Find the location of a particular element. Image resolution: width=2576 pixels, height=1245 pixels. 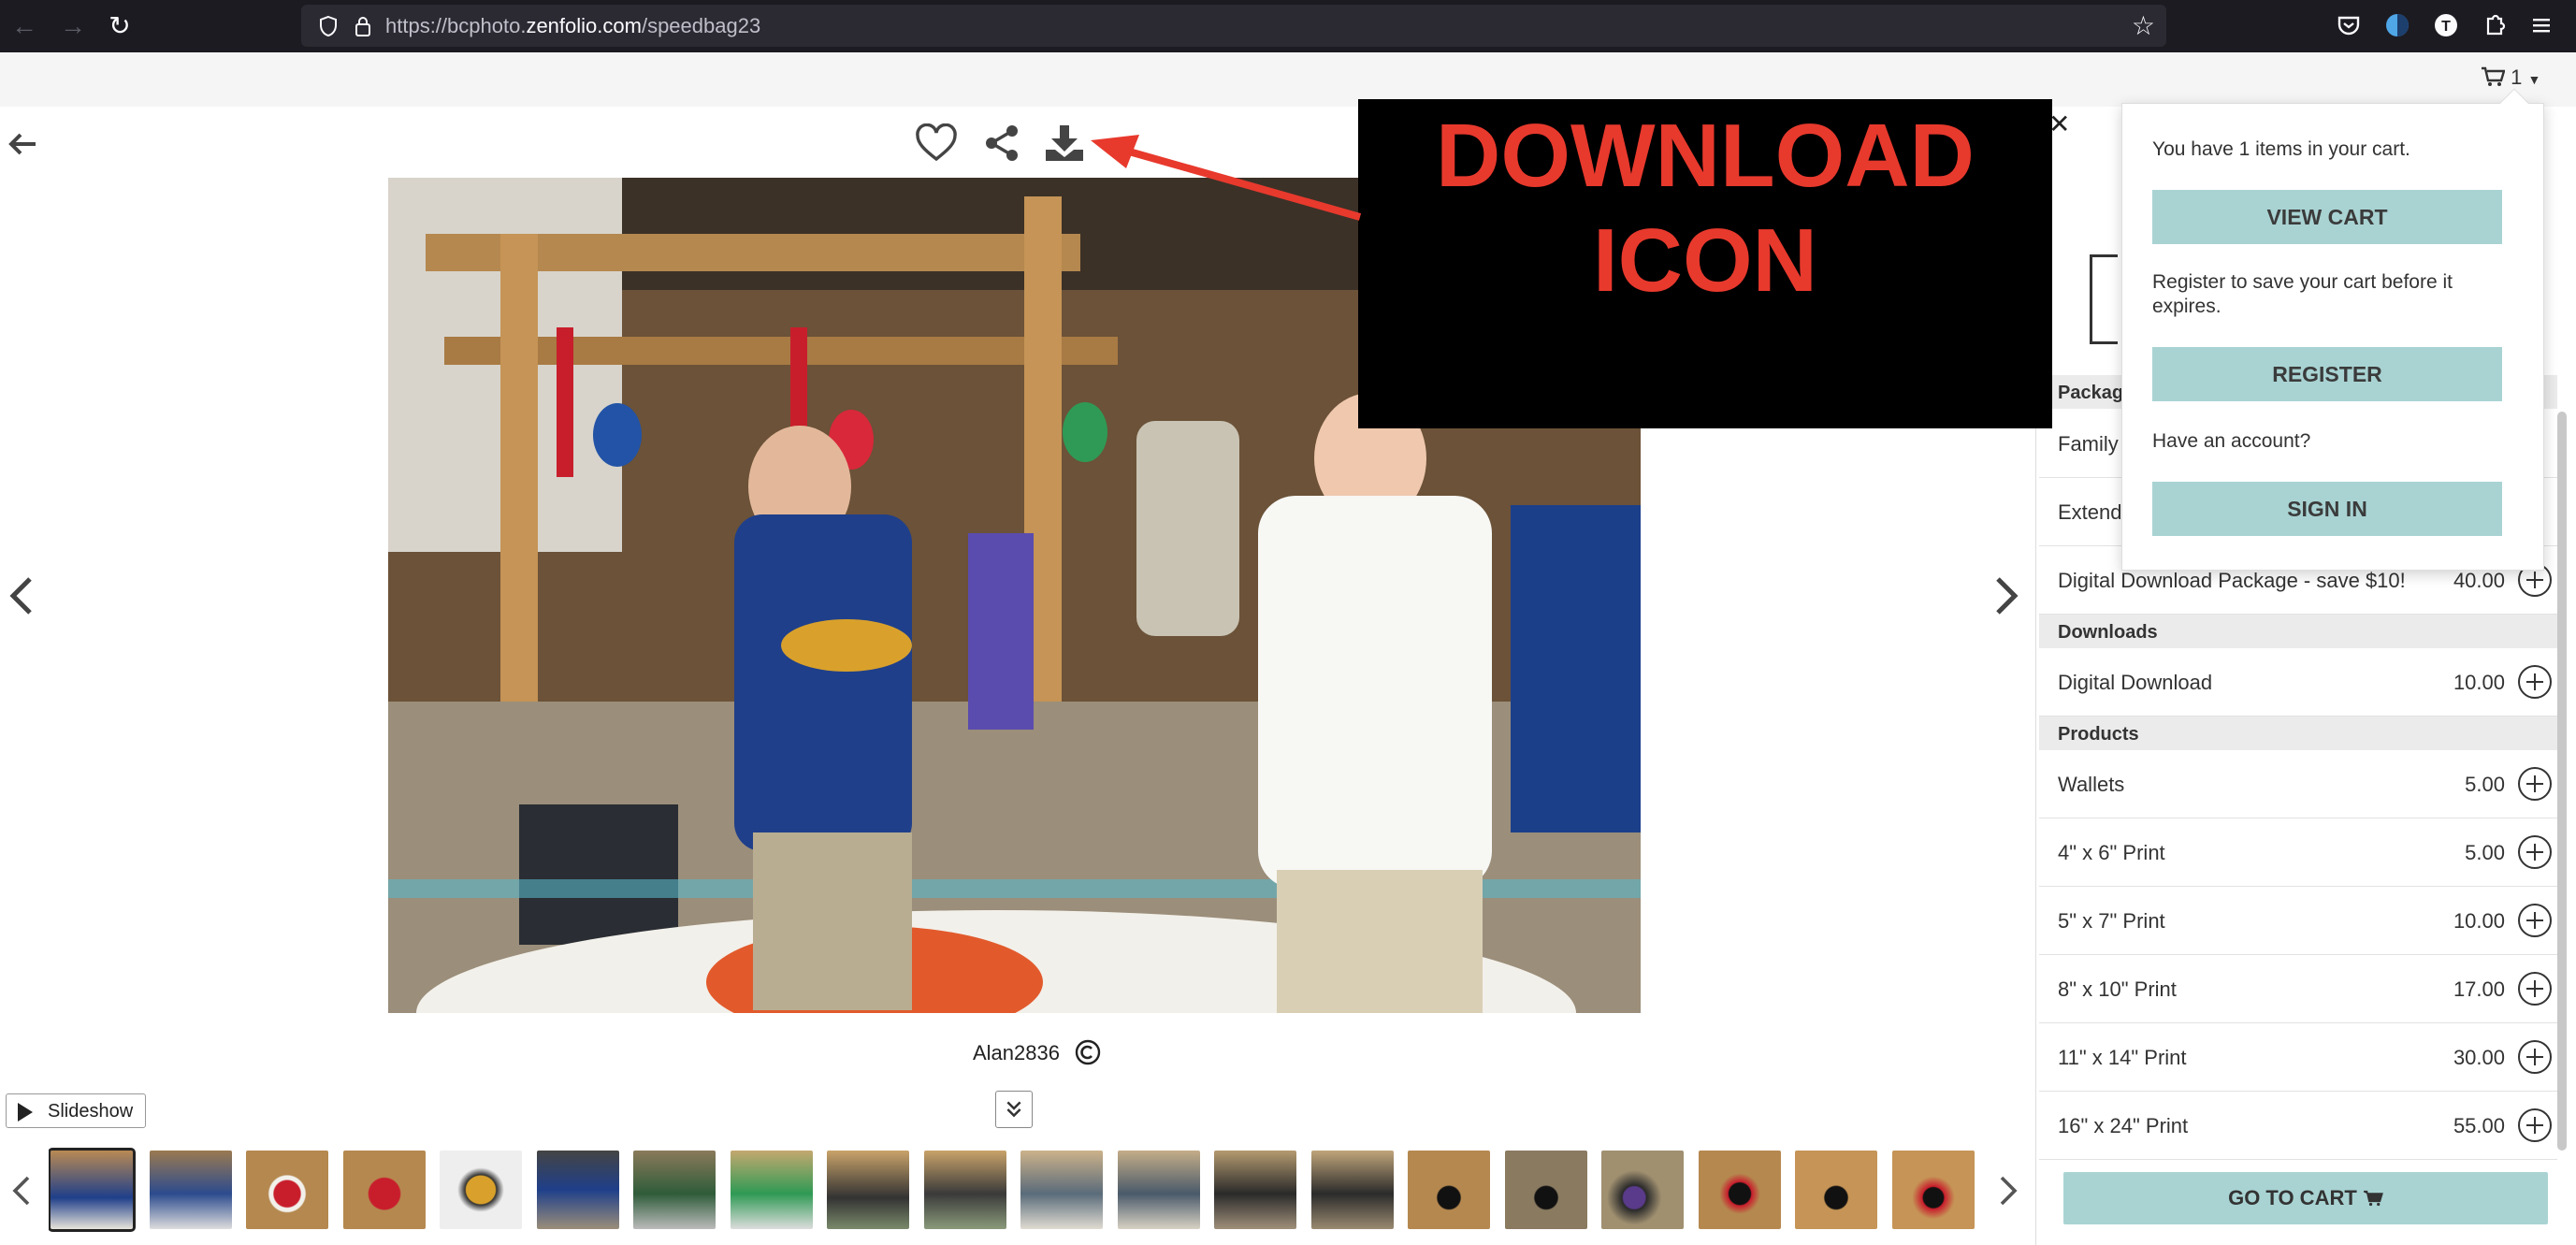

product-row: 16" x 24" Print 55.00 is located at coordinates (2298, 1126).